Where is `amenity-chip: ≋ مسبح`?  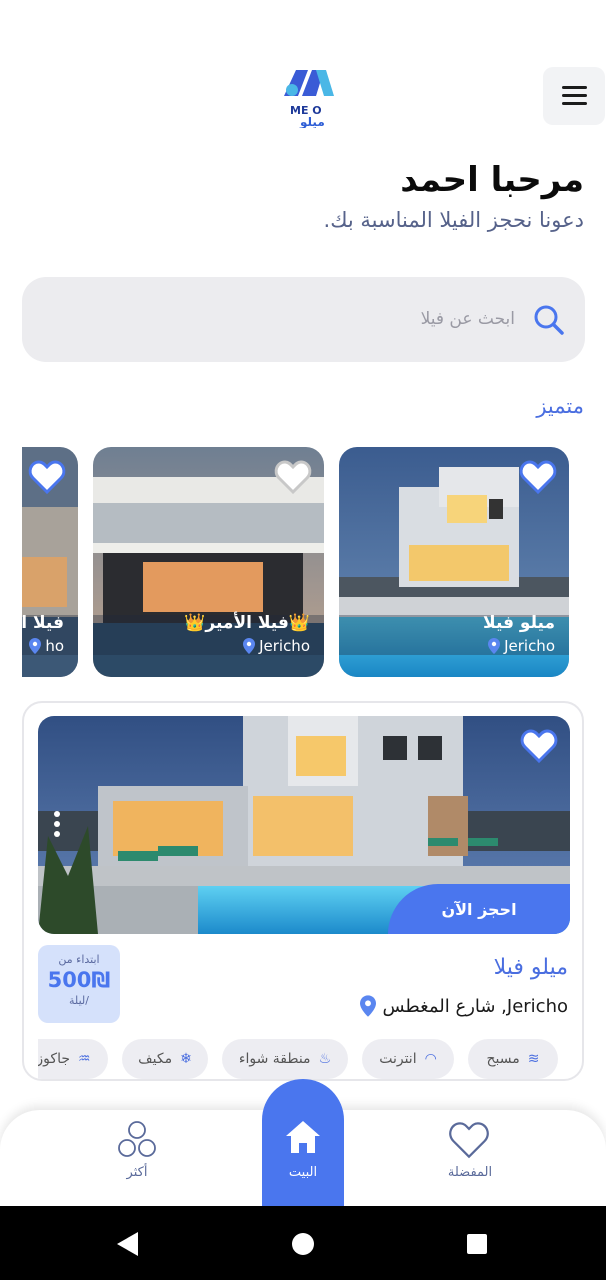 amenity-chip: ≋ مسبح is located at coordinates (513, 1059).